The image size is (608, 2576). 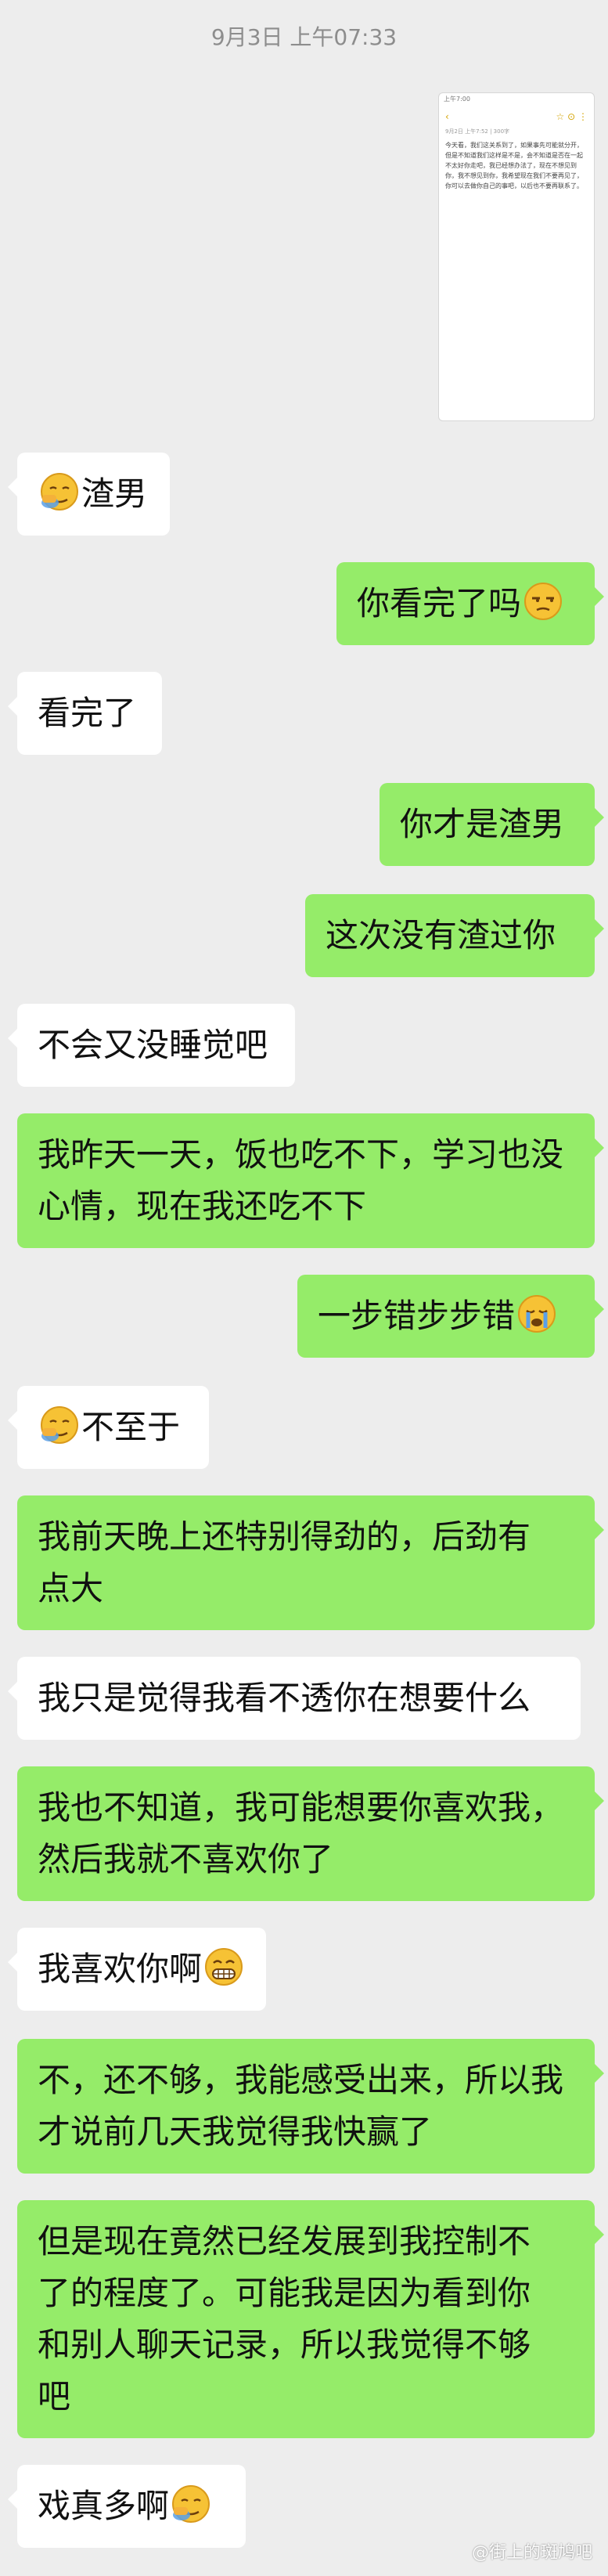 I want to click on message-text-content: 和别人聊天记录，所以我觉得不够, so click(x=284, y=2344).